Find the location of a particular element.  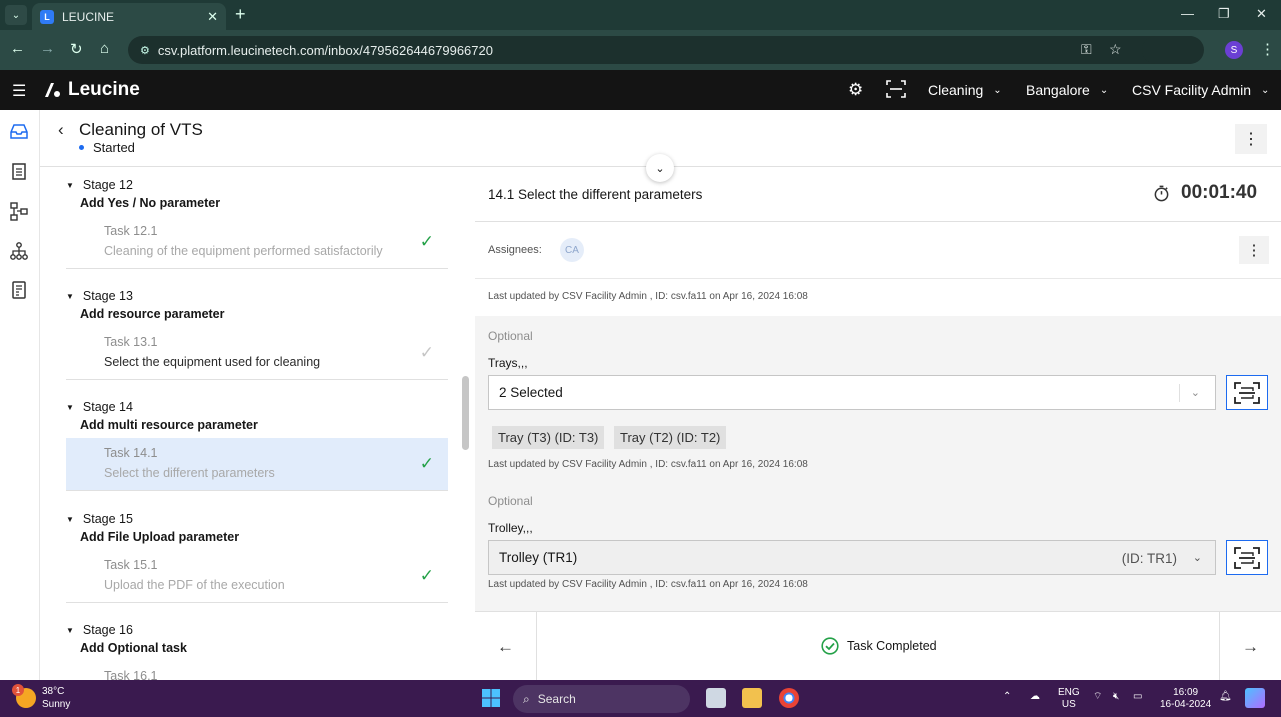

keyboard-region: US is located at coordinates (1068, 704).